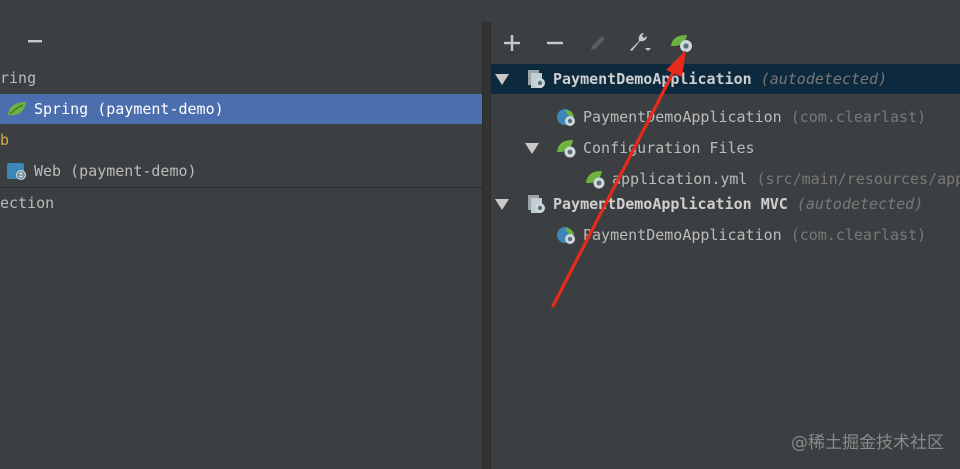  What do you see at coordinates (18, 78) in the screenshot?
I see `facet-group-label: ring` at bounding box center [18, 78].